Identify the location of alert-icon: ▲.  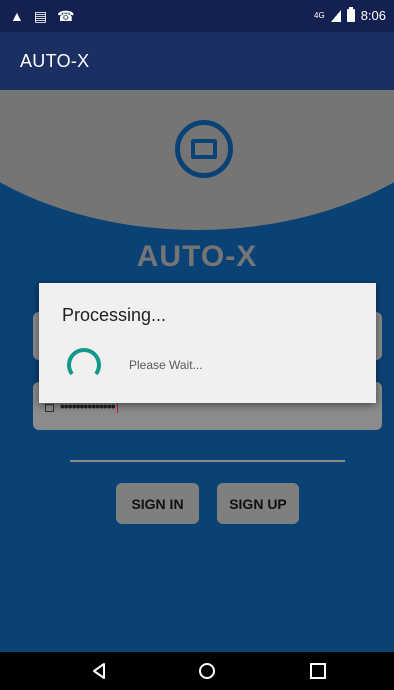
(17, 16).